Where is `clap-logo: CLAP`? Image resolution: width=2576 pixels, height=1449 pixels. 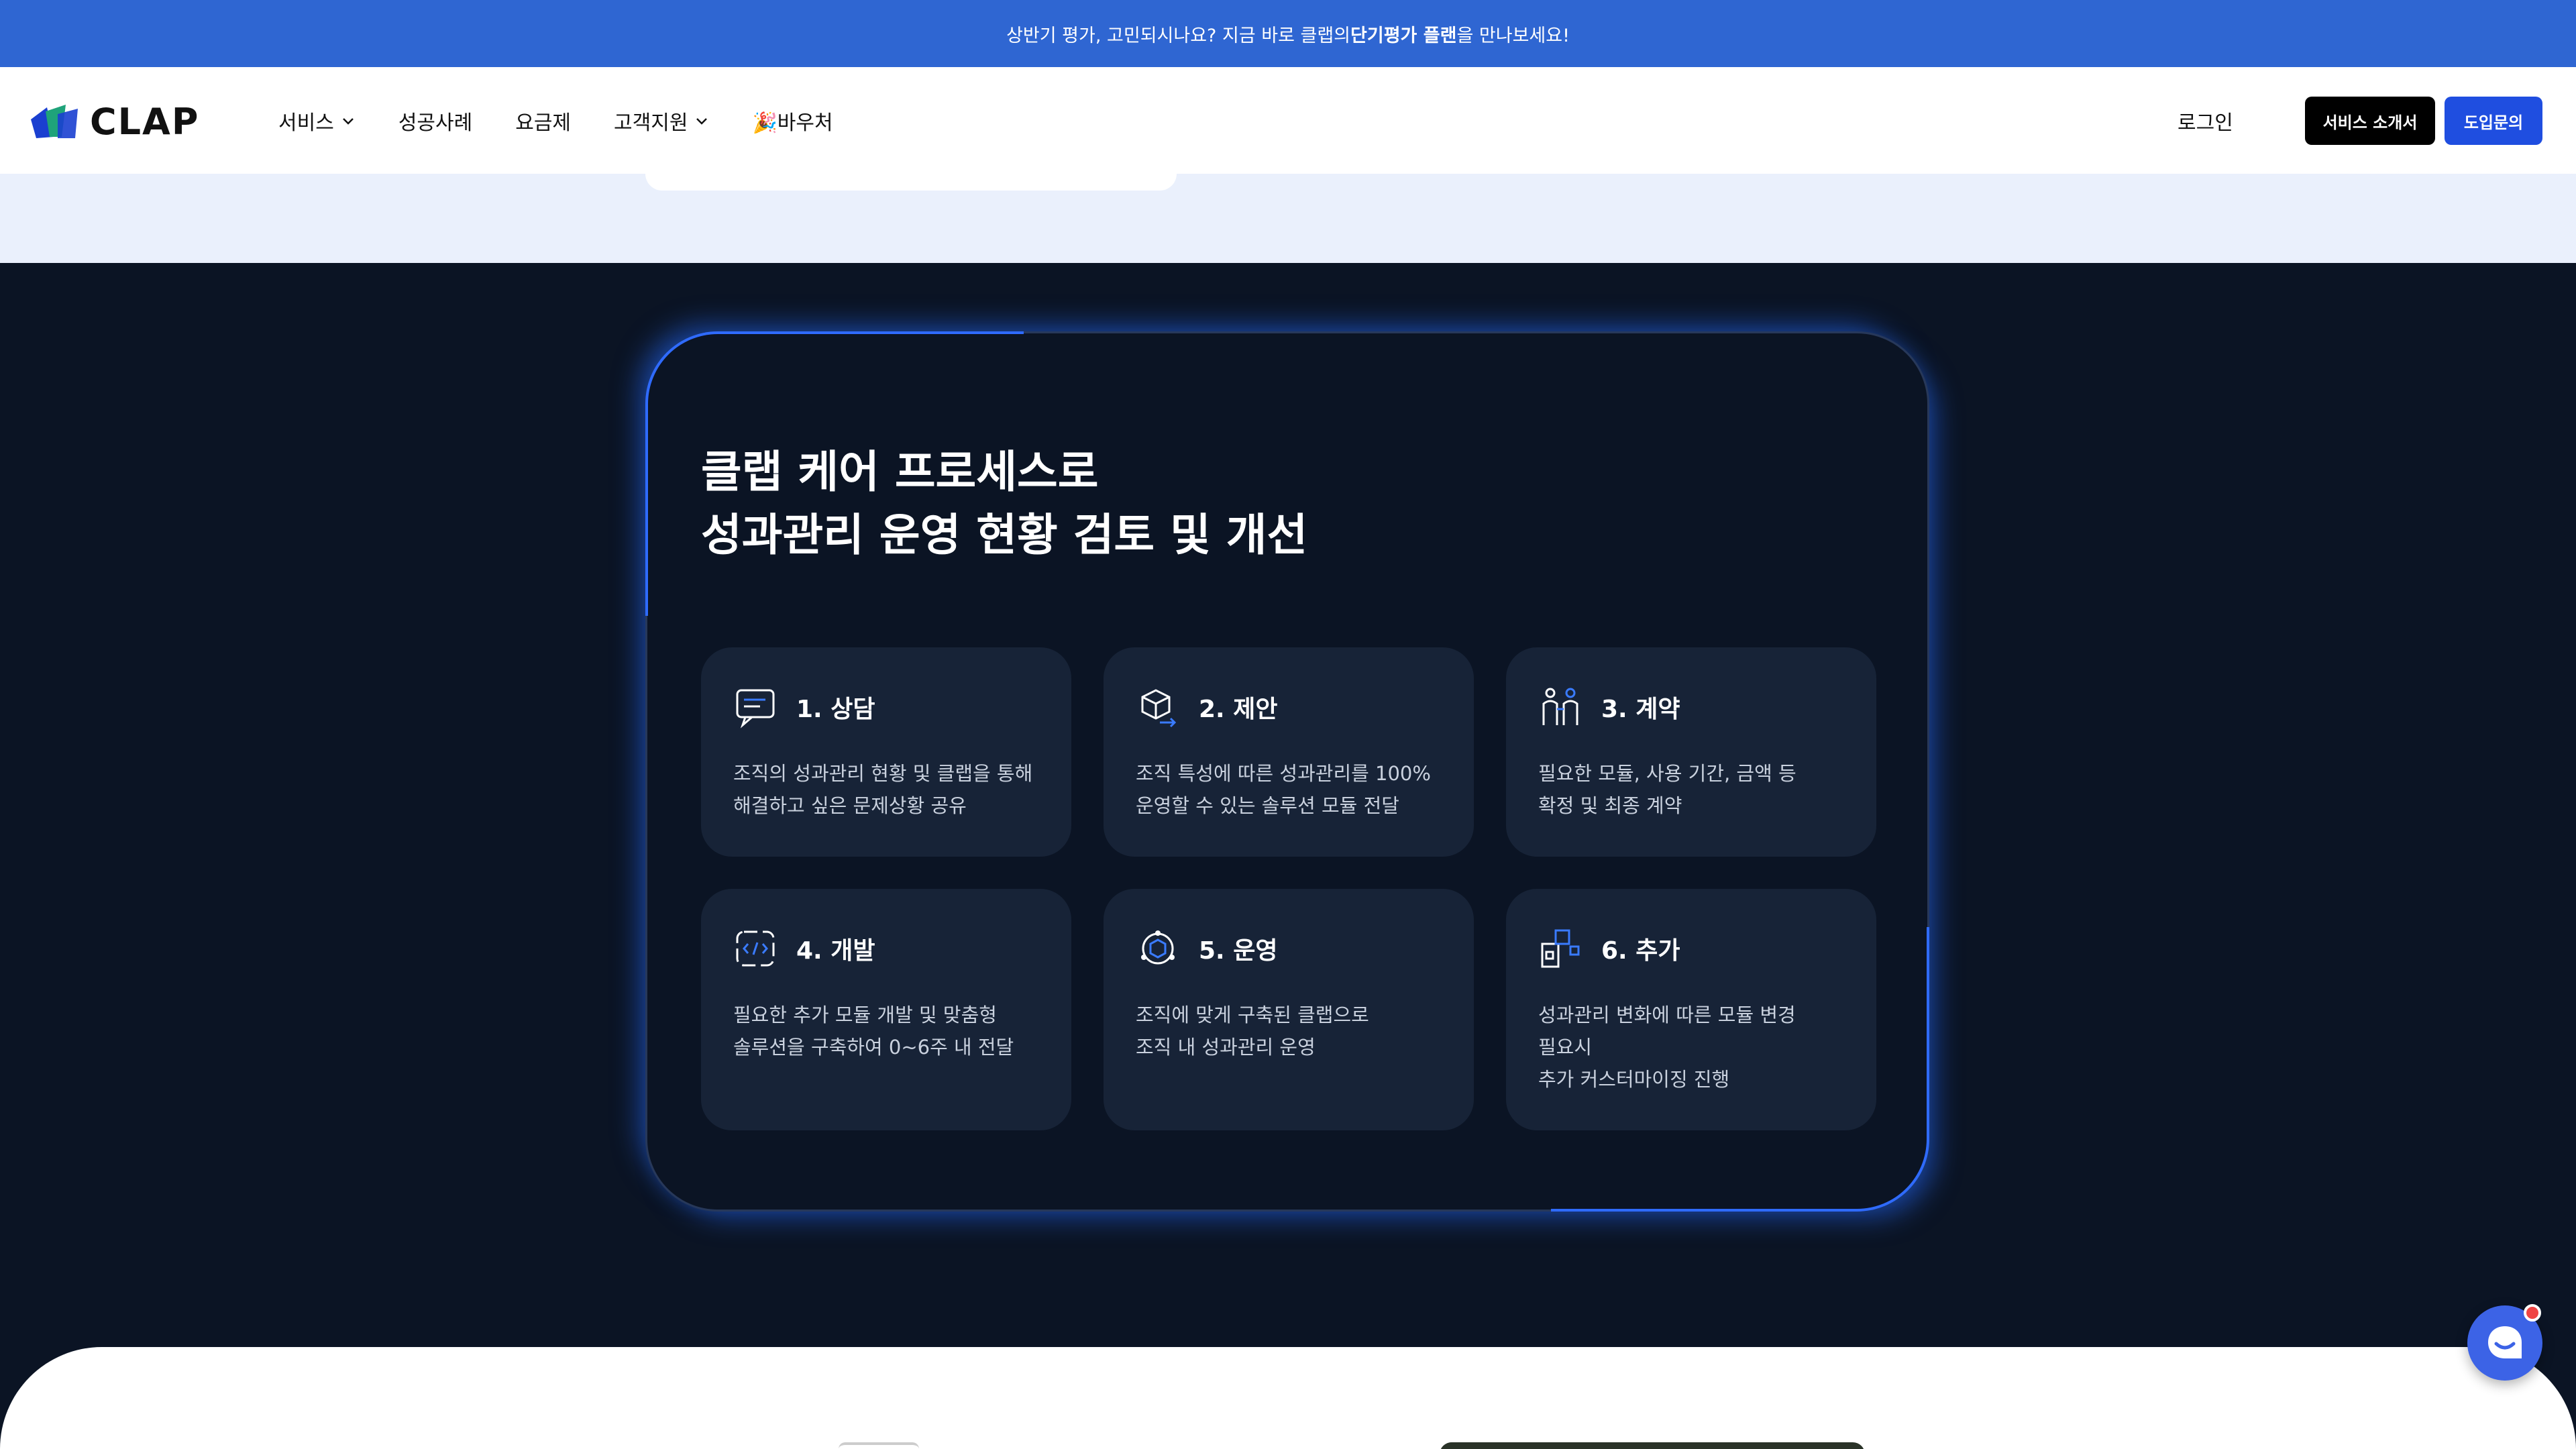 clap-logo: CLAP is located at coordinates (115, 122).